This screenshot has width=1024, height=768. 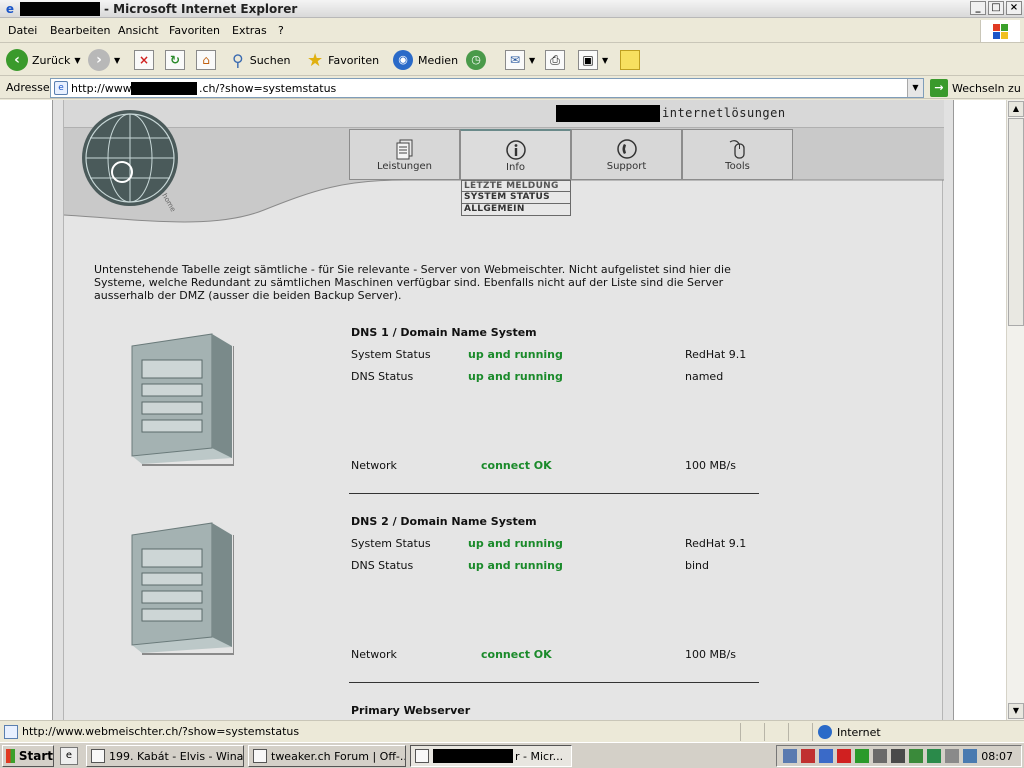 What do you see at coordinates (996, 8) in the screenshot?
I see `maximize-button: □` at bounding box center [996, 8].